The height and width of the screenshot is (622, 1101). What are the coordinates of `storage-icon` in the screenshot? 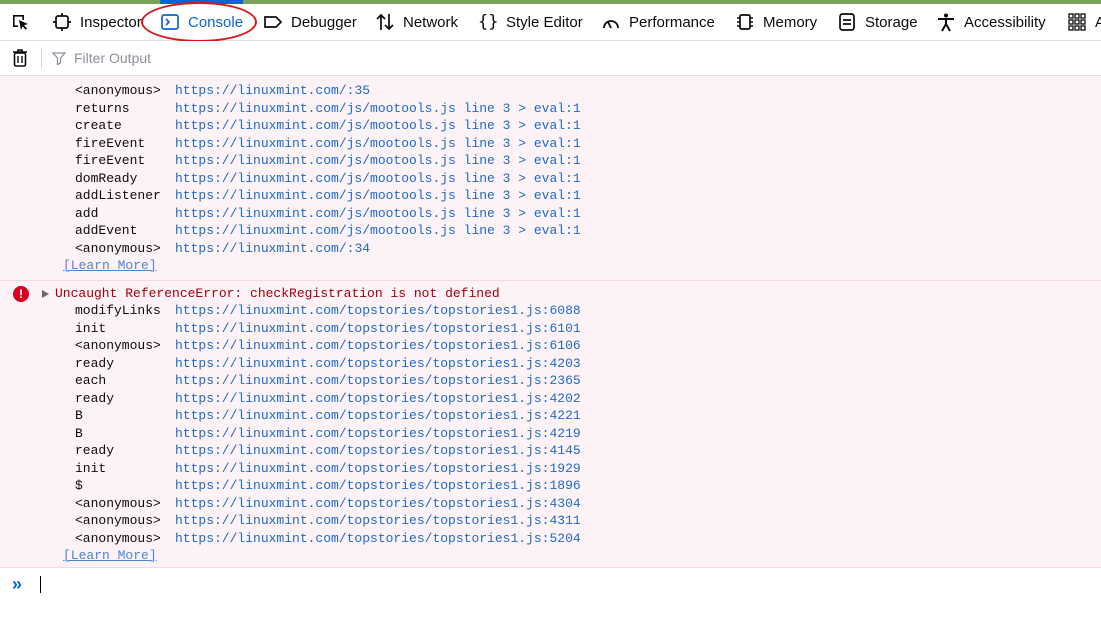 It's located at (847, 22).